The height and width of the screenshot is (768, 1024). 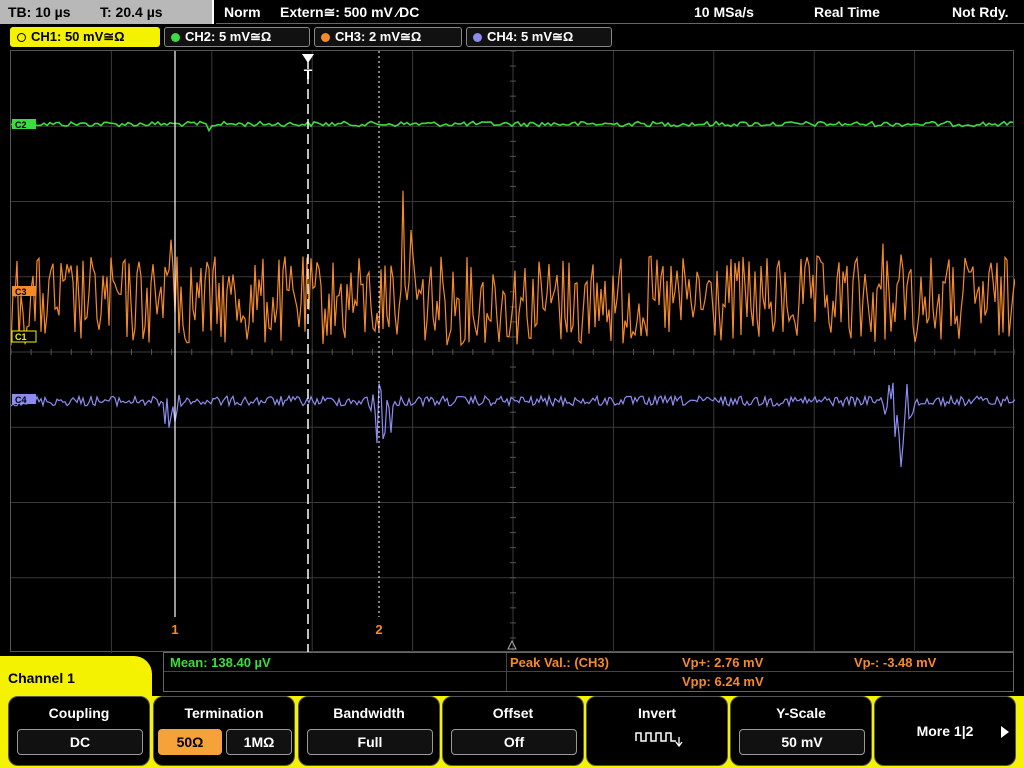 I want to click on mean-measurement: Mean: 138.40 µV, so click(x=220, y=662).